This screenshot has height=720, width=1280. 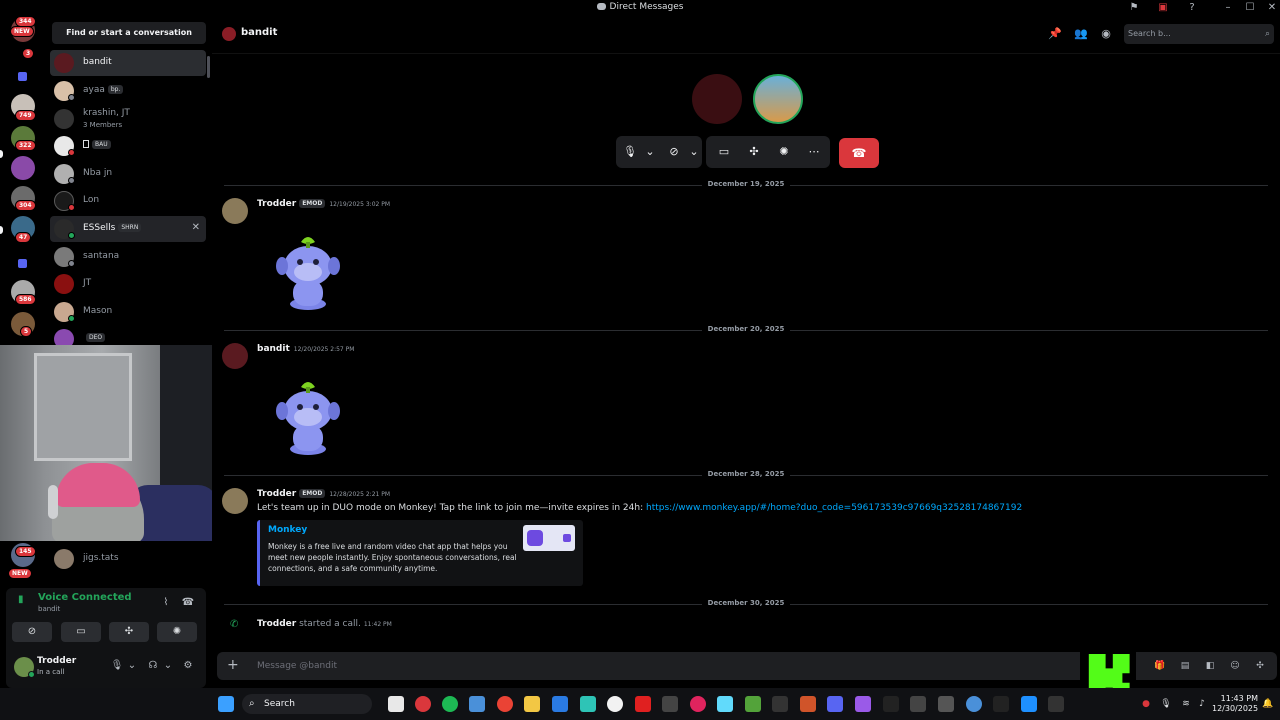 I want to click on notification-bell-icon: 🔔, so click(x=1268, y=704).